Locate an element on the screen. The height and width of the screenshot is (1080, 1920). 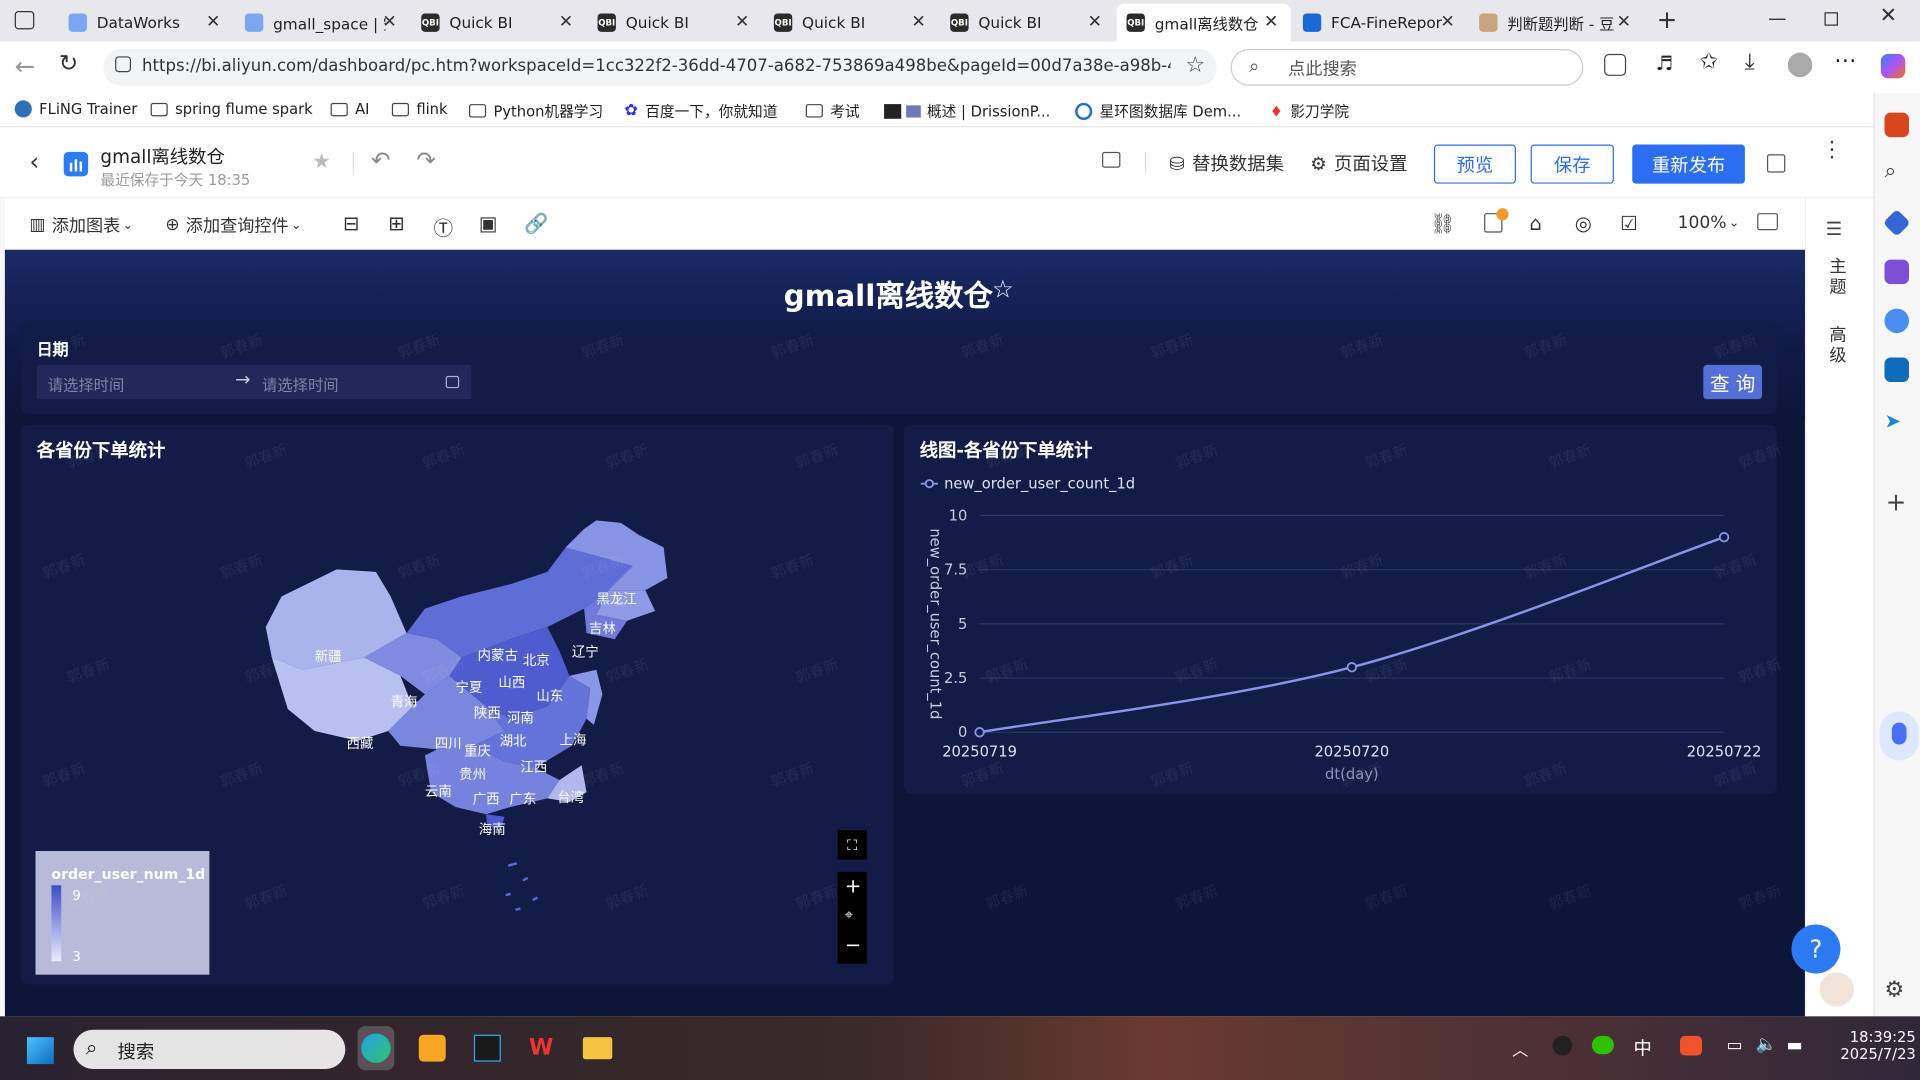
hierarchy-icon: ⌂ is located at coordinates (1535, 223).